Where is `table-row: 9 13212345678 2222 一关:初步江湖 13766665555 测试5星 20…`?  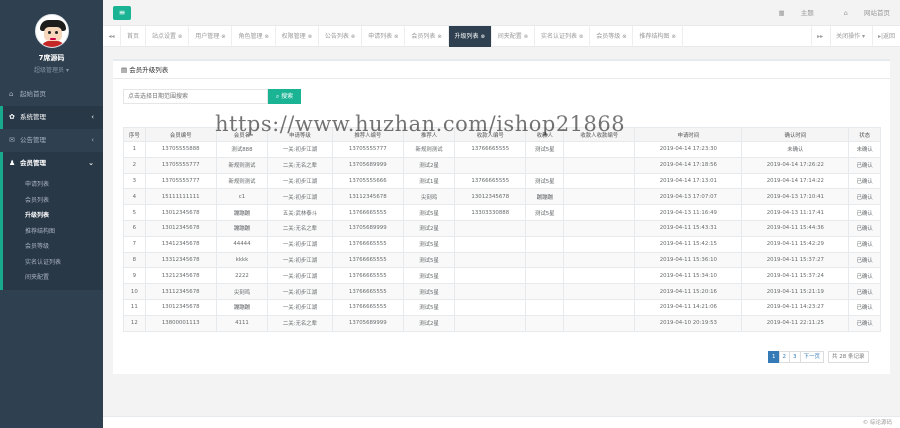
table-row: 9 13212345678 2222 一关:初步江湖 13766665555 测试5星 20… is located at coordinates (502, 276).